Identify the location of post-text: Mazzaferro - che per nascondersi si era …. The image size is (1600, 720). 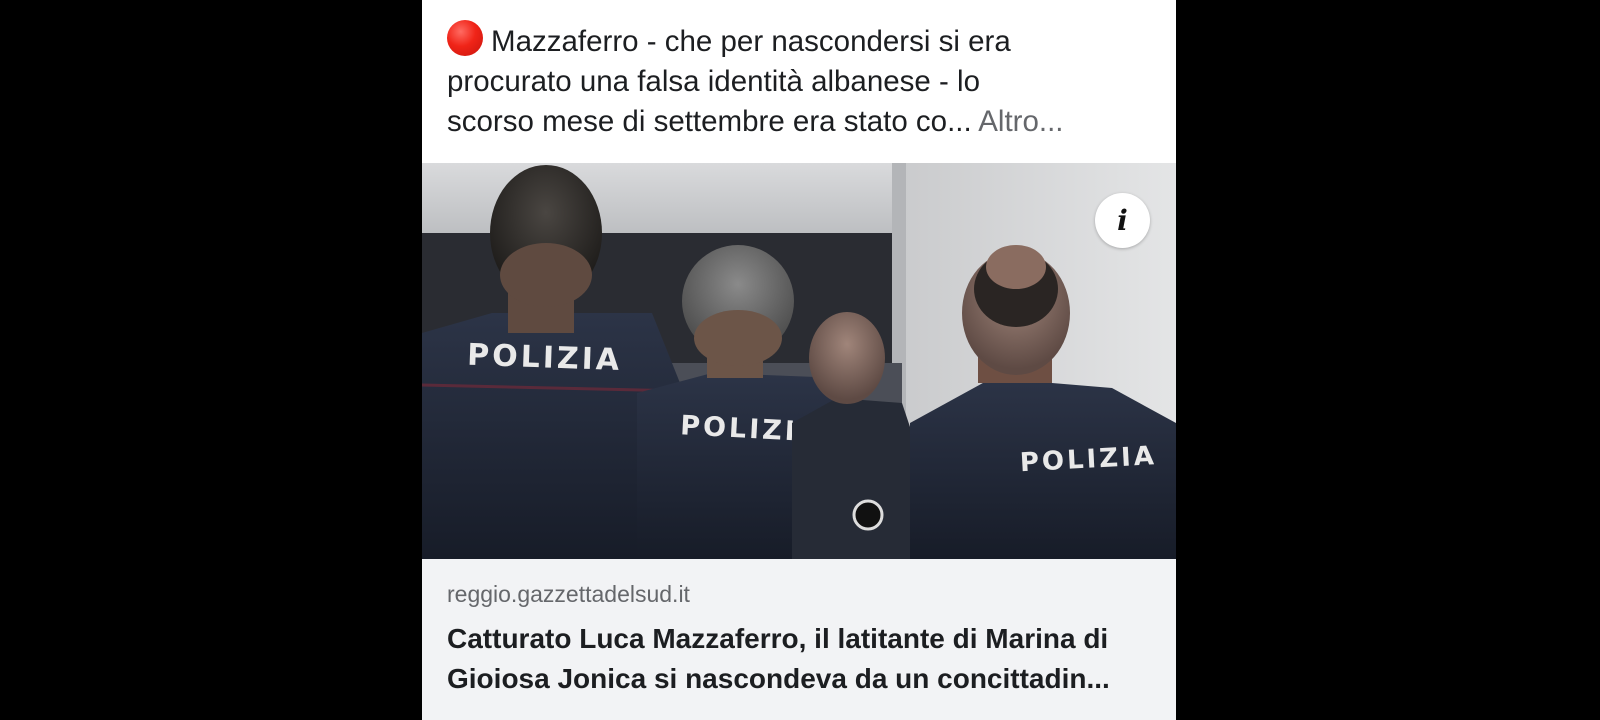
(803, 81).